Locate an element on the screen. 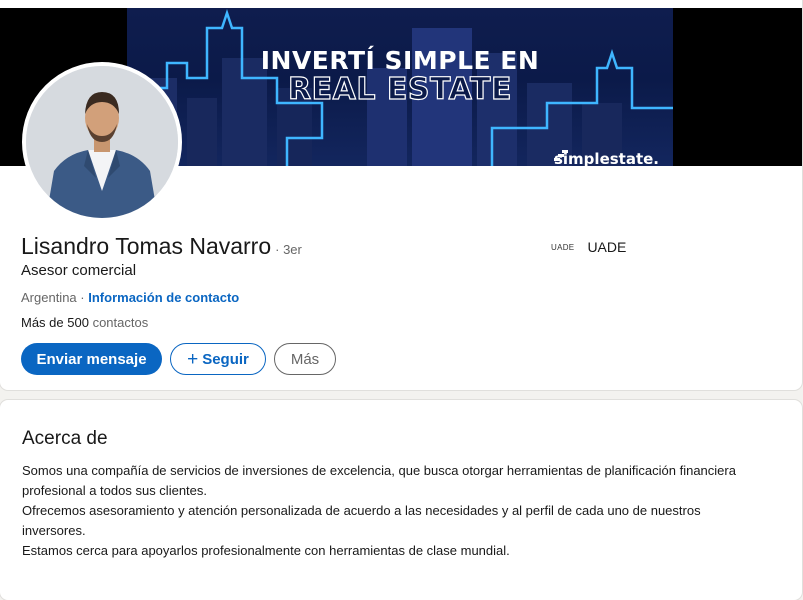 The height and width of the screenshot is (600, 803). about-title: Acerca de is located at coordinates (65, 438).